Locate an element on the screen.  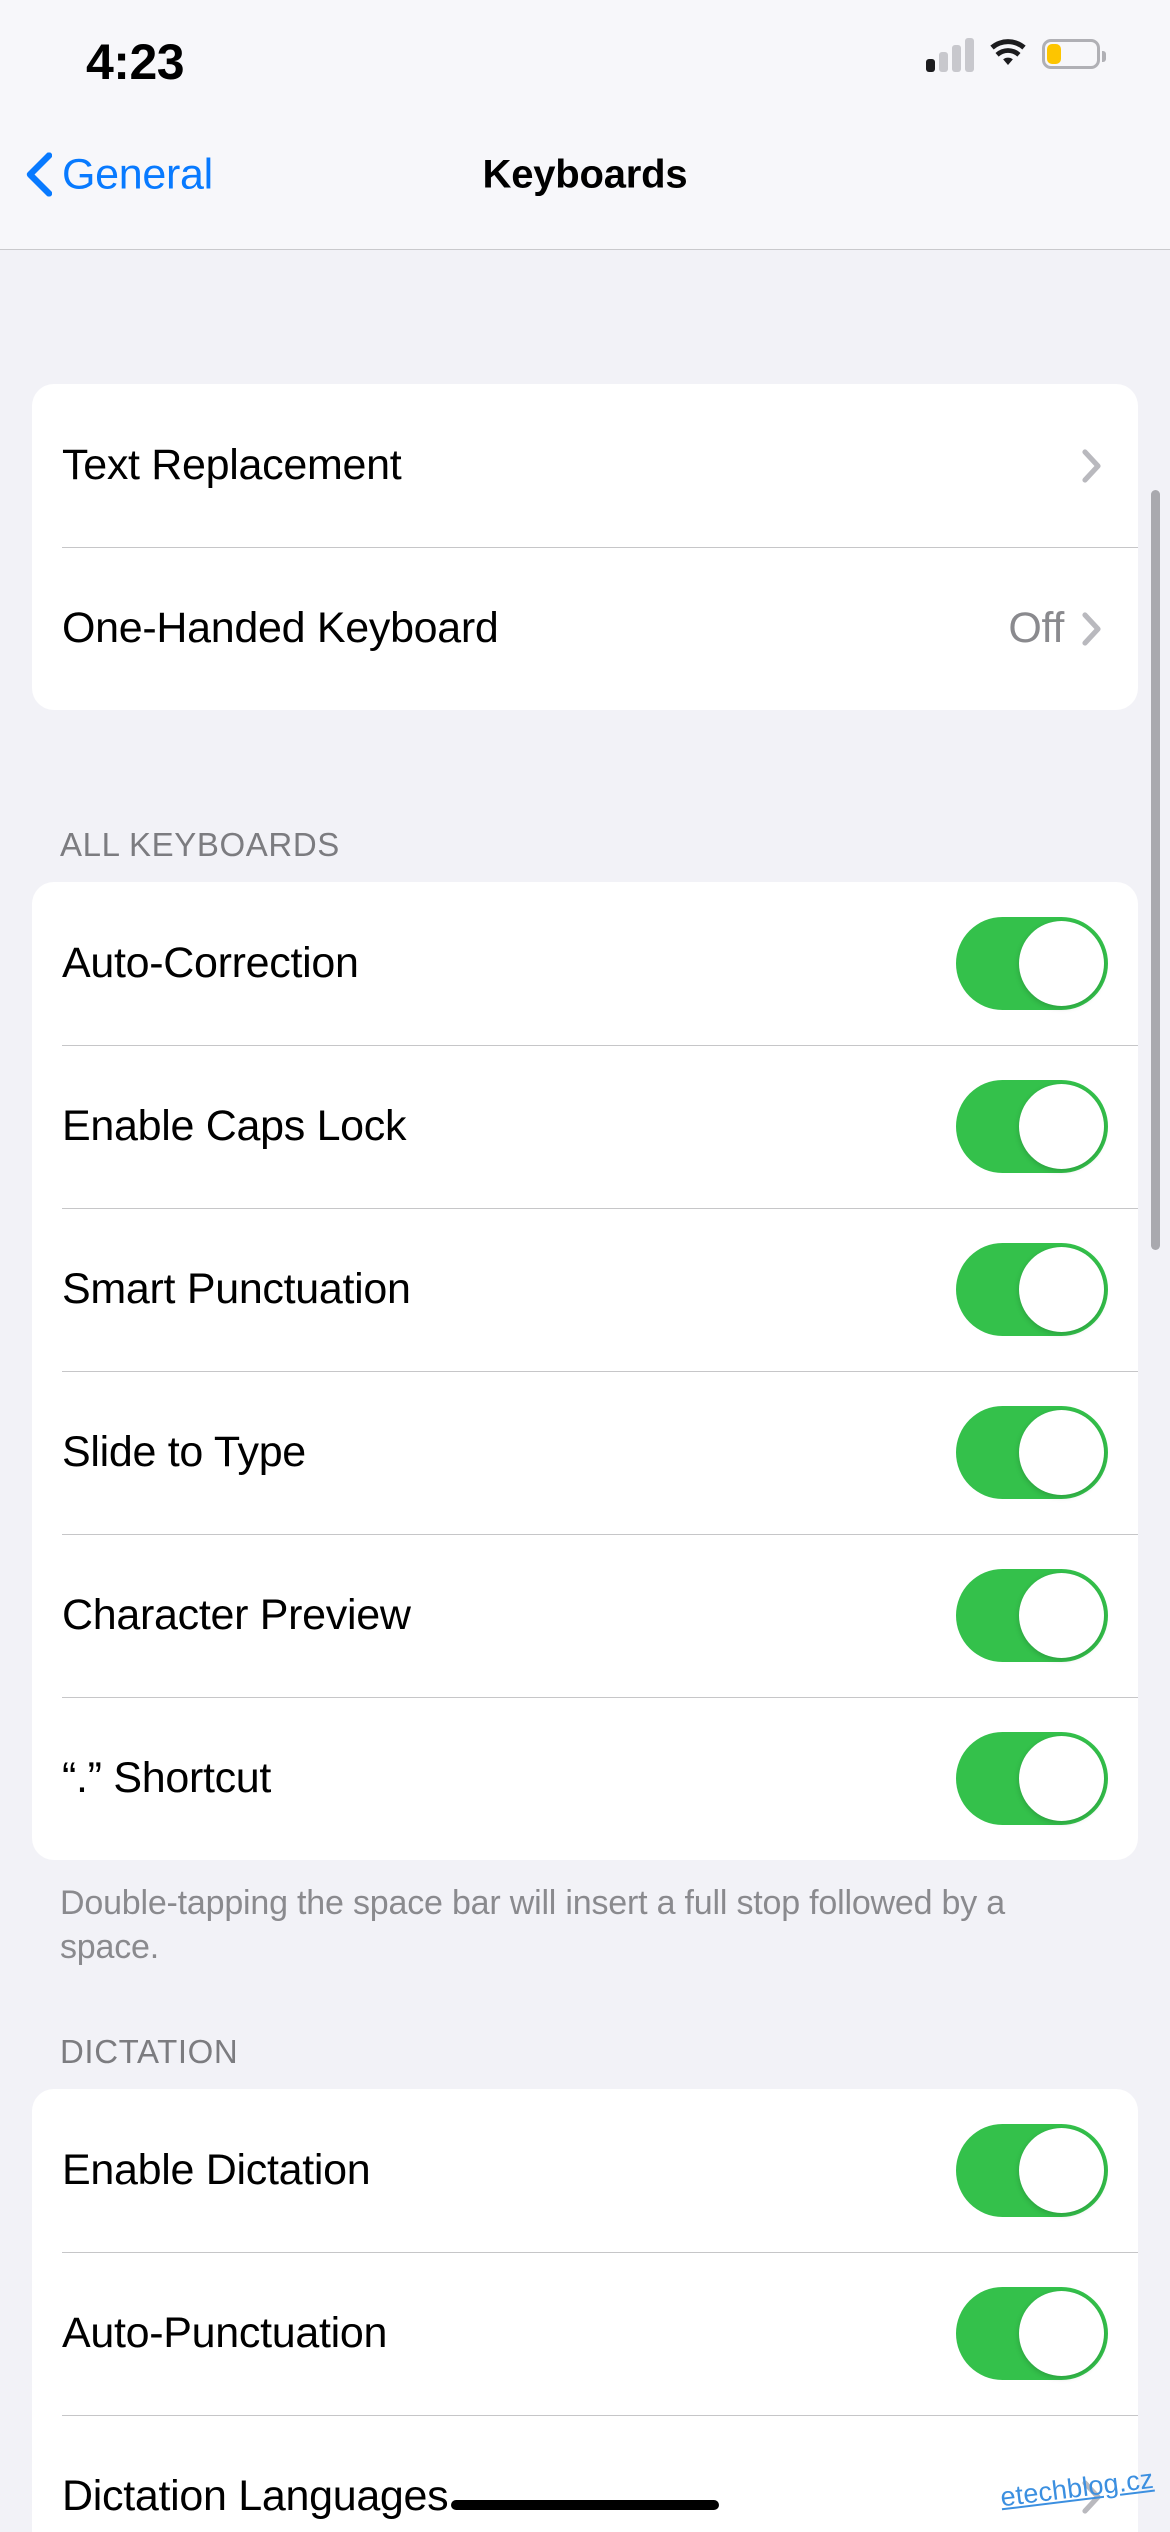
group-keyboard-options: Text Replacement One-Handed Keyboard Off is located at coordinates (585, 547).